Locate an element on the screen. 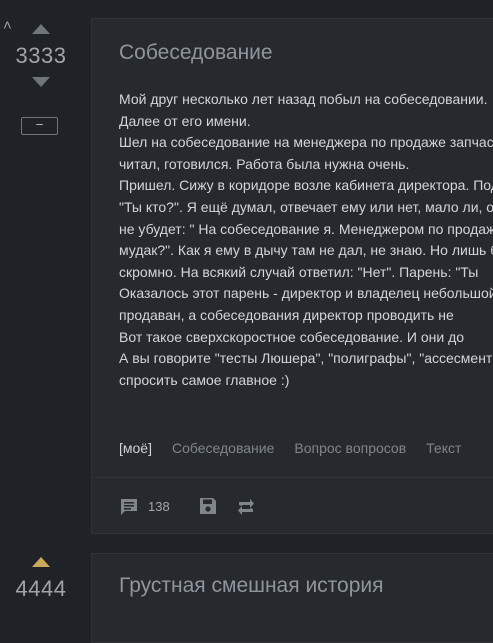  tag-list: [моё] Собеседование Вопрос вопросов Текст is located at coordinates (300, 448).